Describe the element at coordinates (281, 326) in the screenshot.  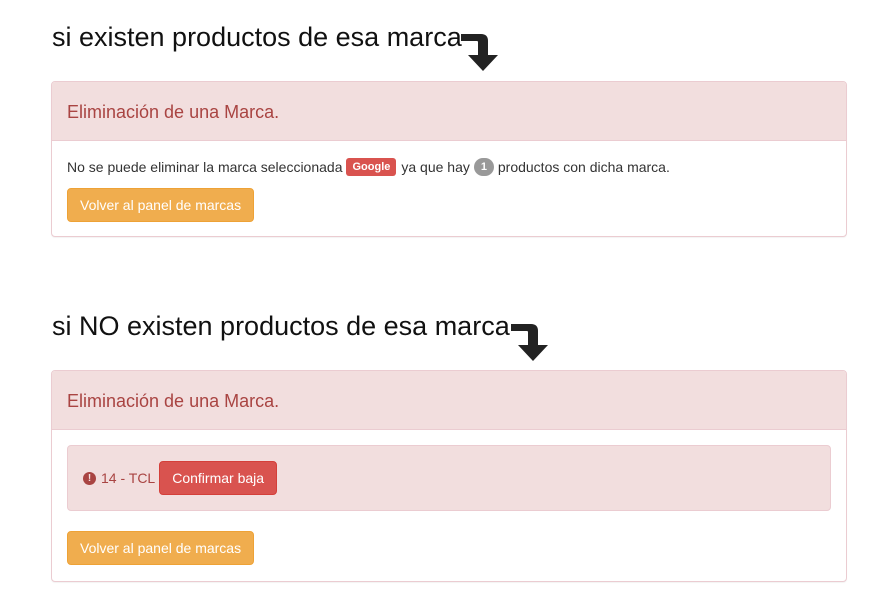
I see `section-heading-no-products: si NO existen productos de esa marca` at that location.